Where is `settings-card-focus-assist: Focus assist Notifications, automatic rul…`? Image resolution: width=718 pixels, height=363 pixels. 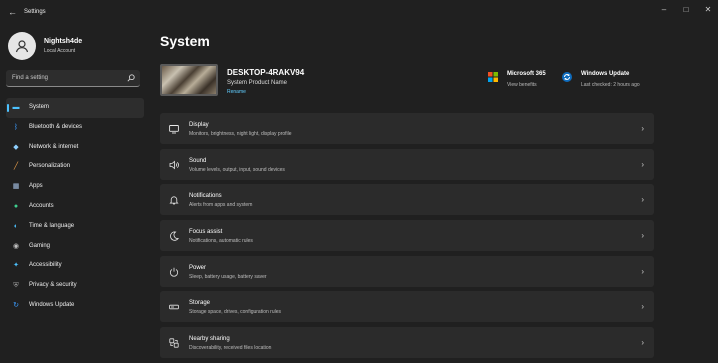
settings-card-focus-assist: Focus assist Notifications, automatic rul… is located at coordinates (407, 236).